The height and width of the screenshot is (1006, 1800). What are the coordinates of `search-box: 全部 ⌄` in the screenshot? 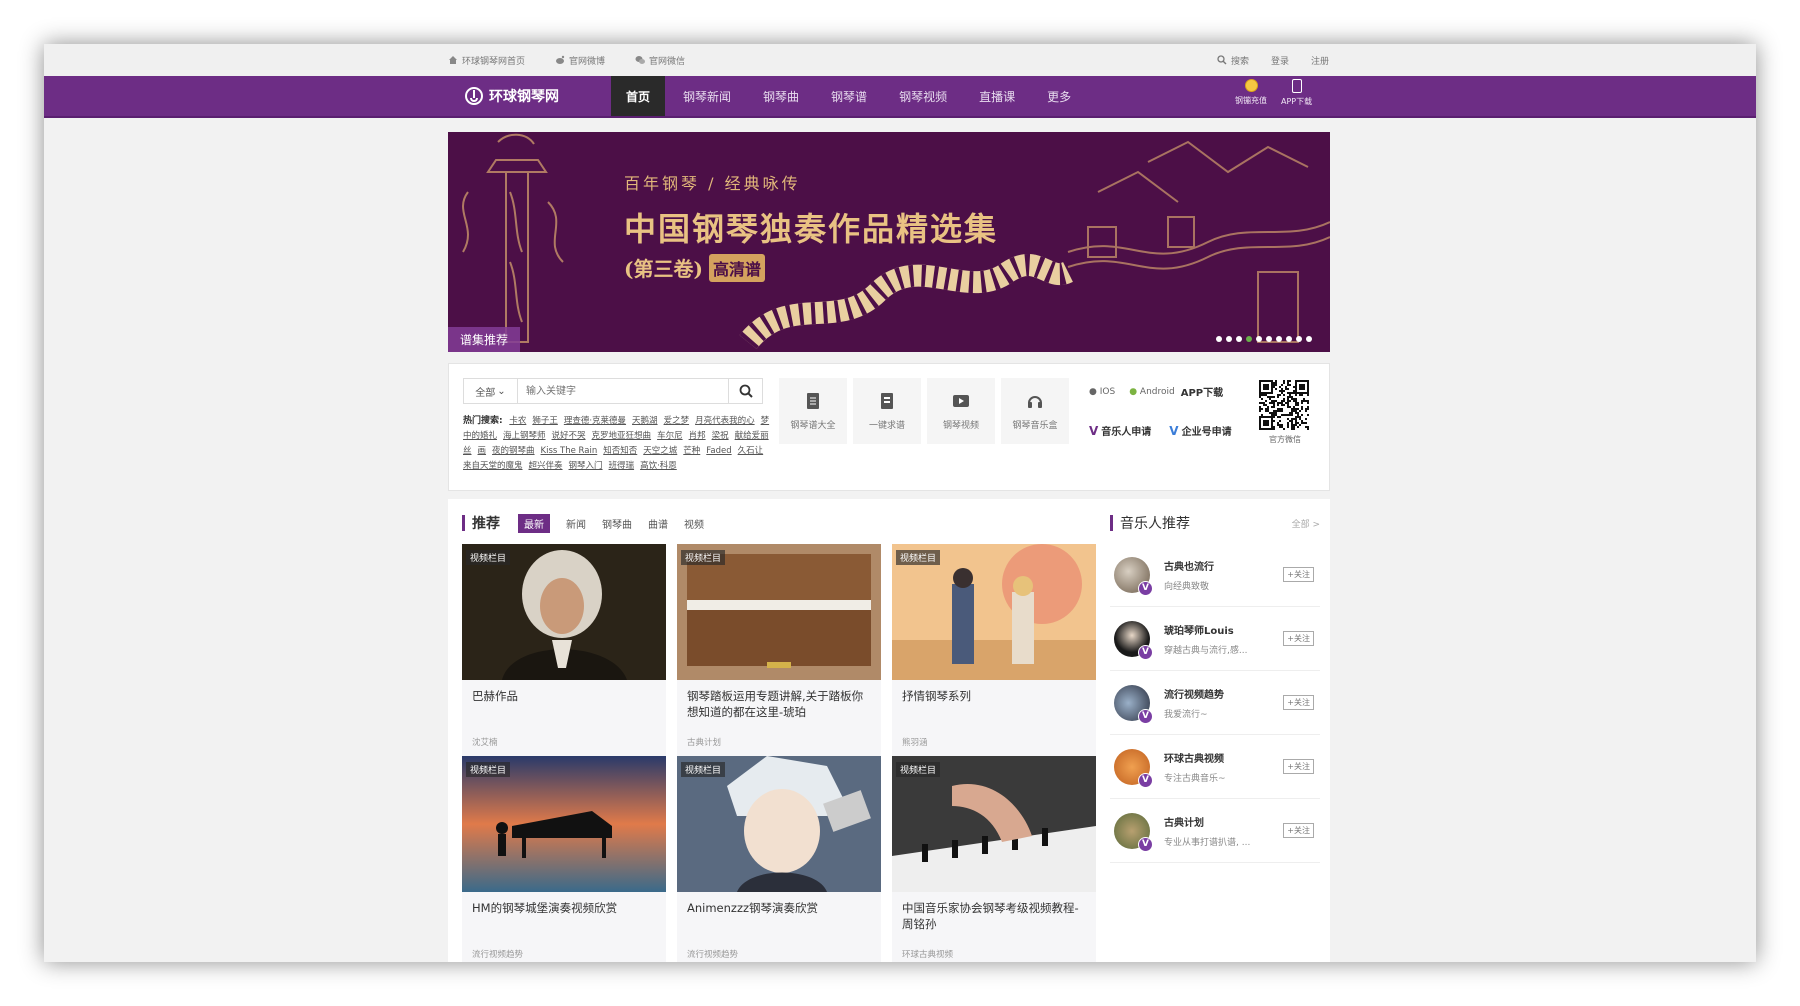 It's located at (613, 391).